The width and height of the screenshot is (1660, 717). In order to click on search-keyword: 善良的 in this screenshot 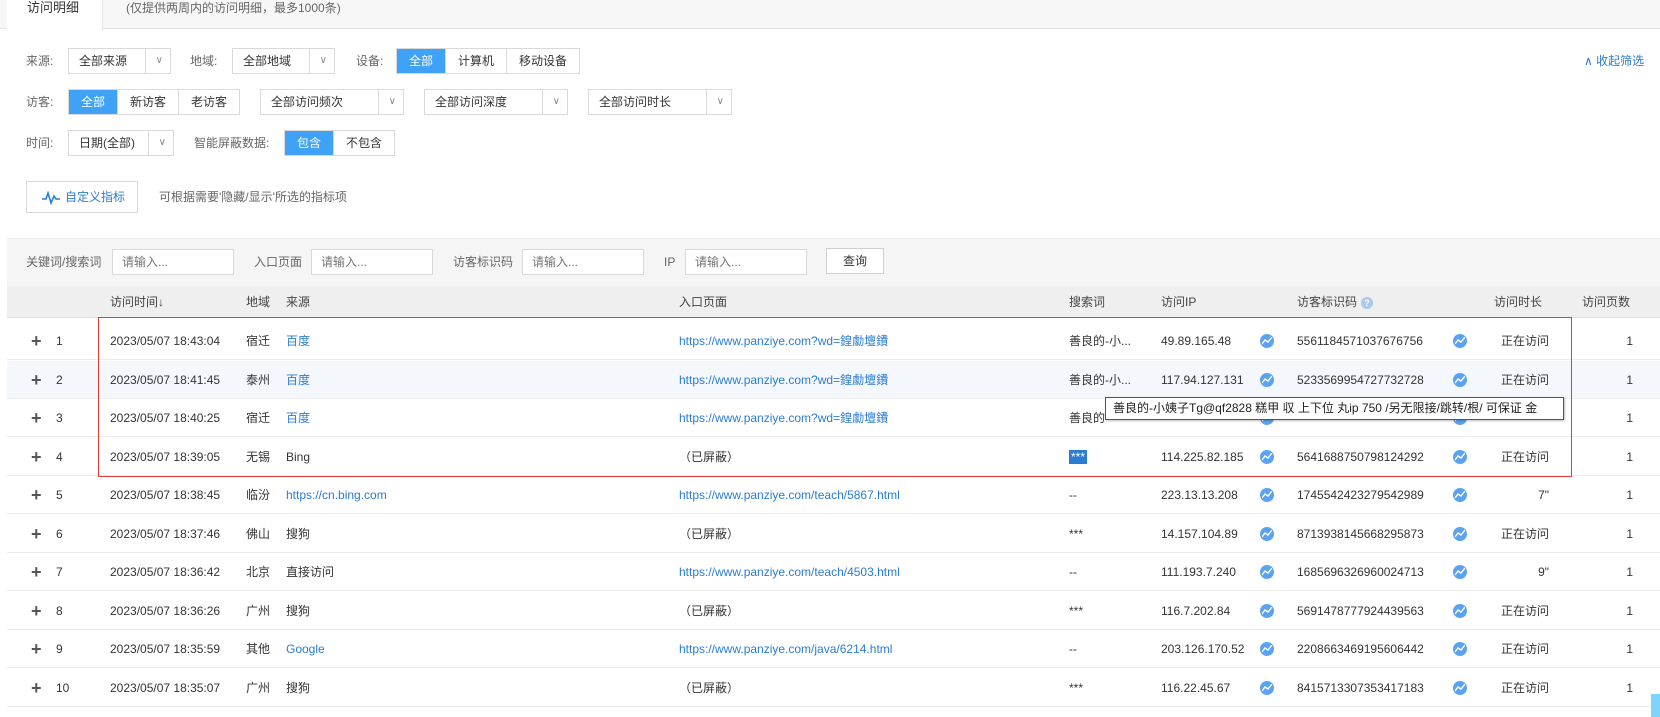, I will do `click(1087, 418)`.